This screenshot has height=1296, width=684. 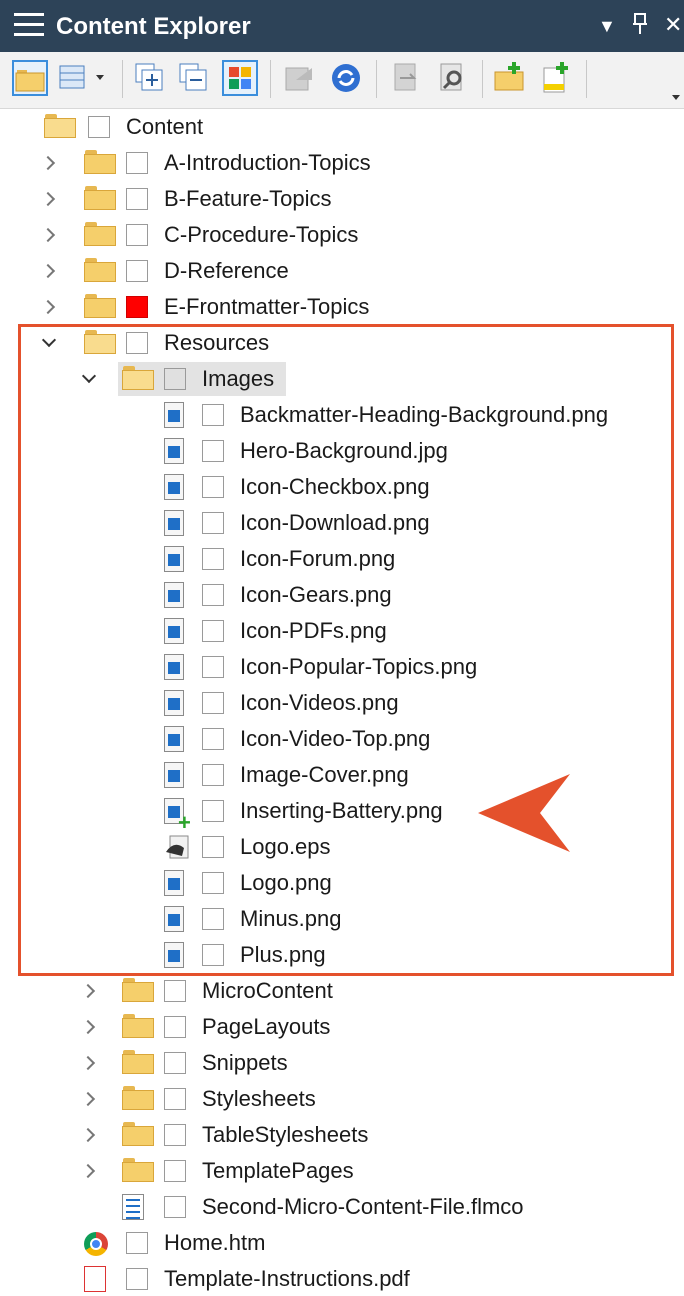 I want to click on tree-item-template-instructions-pdf: Template-Instructions.pdf, so click(x=342, y=1279).